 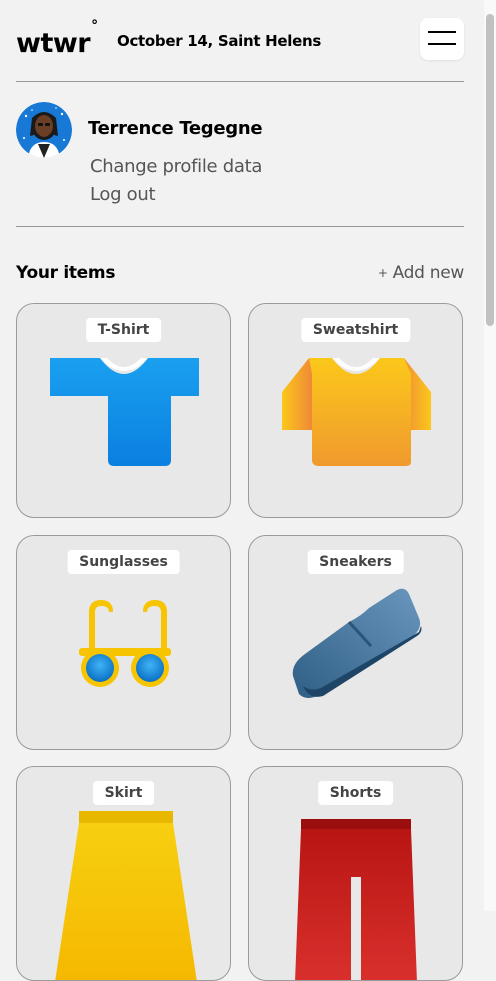 What do you see at coordinates (355, 410) in the screenshot?
I see `item-card-sweatshirt: Sweatshirt` at bounding box center [355, 410].